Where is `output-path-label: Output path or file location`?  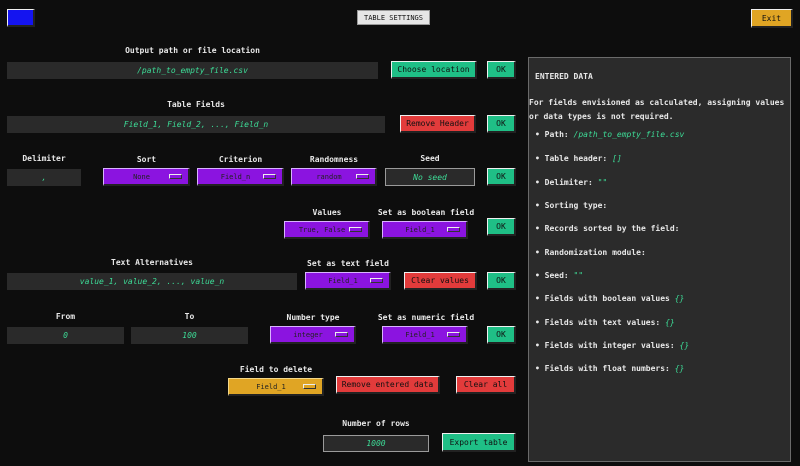
output-path-label: Output path or file location is located at coordinates (192, 50).